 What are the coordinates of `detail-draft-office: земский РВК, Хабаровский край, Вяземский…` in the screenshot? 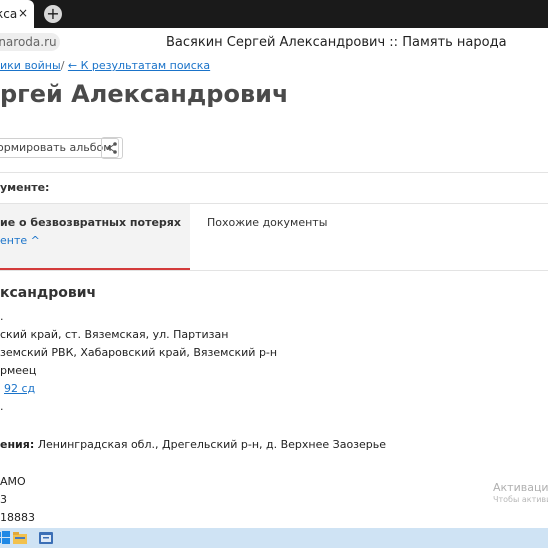 It's located at (139, 352).